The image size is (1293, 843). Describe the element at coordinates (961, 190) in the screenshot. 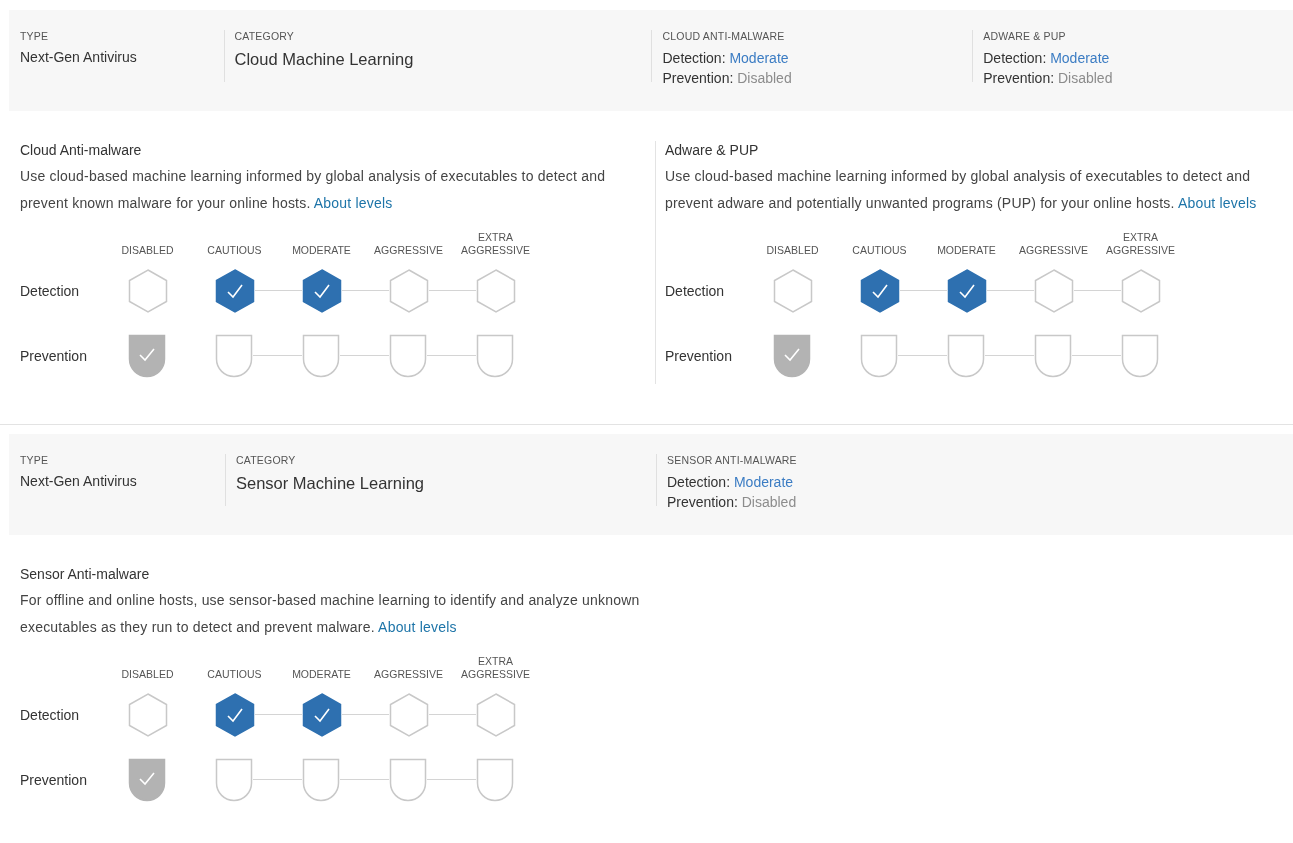

I see `setting-description: Use cloud-based machine learning informed by global analysis of executables to detect and prevent adware and potentially unwanted programs (PUP) for your online hosts. About levels` at that location.